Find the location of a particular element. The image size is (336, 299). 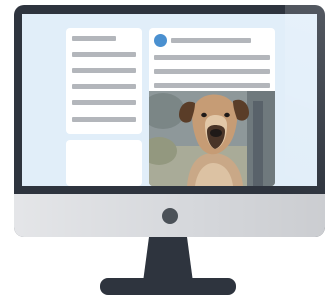

sidebar-card is located at coordinates (104, 81).